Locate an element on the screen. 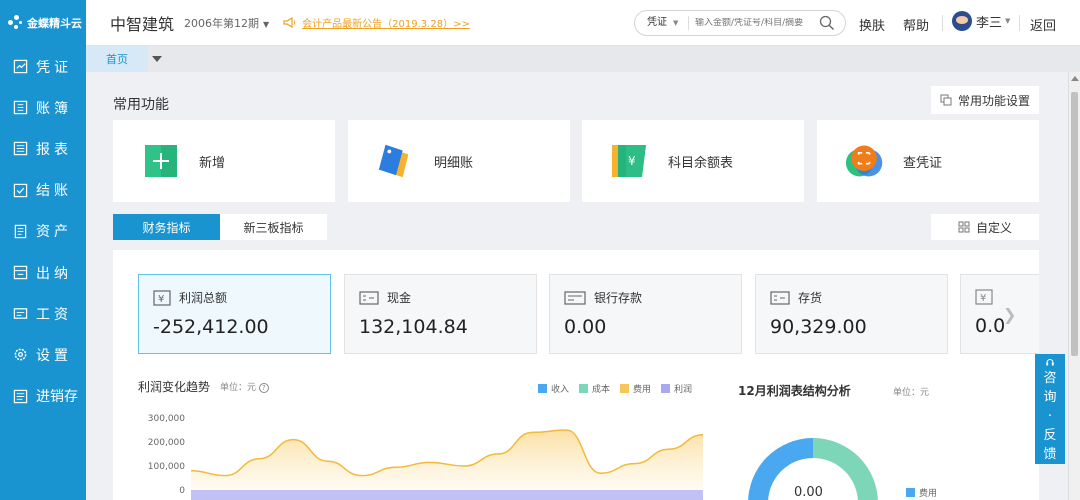 The width and height of the screenshot is (1080, 500). tab-neeq-indicators: 新三板指标 is located at coordinates (273, 227).